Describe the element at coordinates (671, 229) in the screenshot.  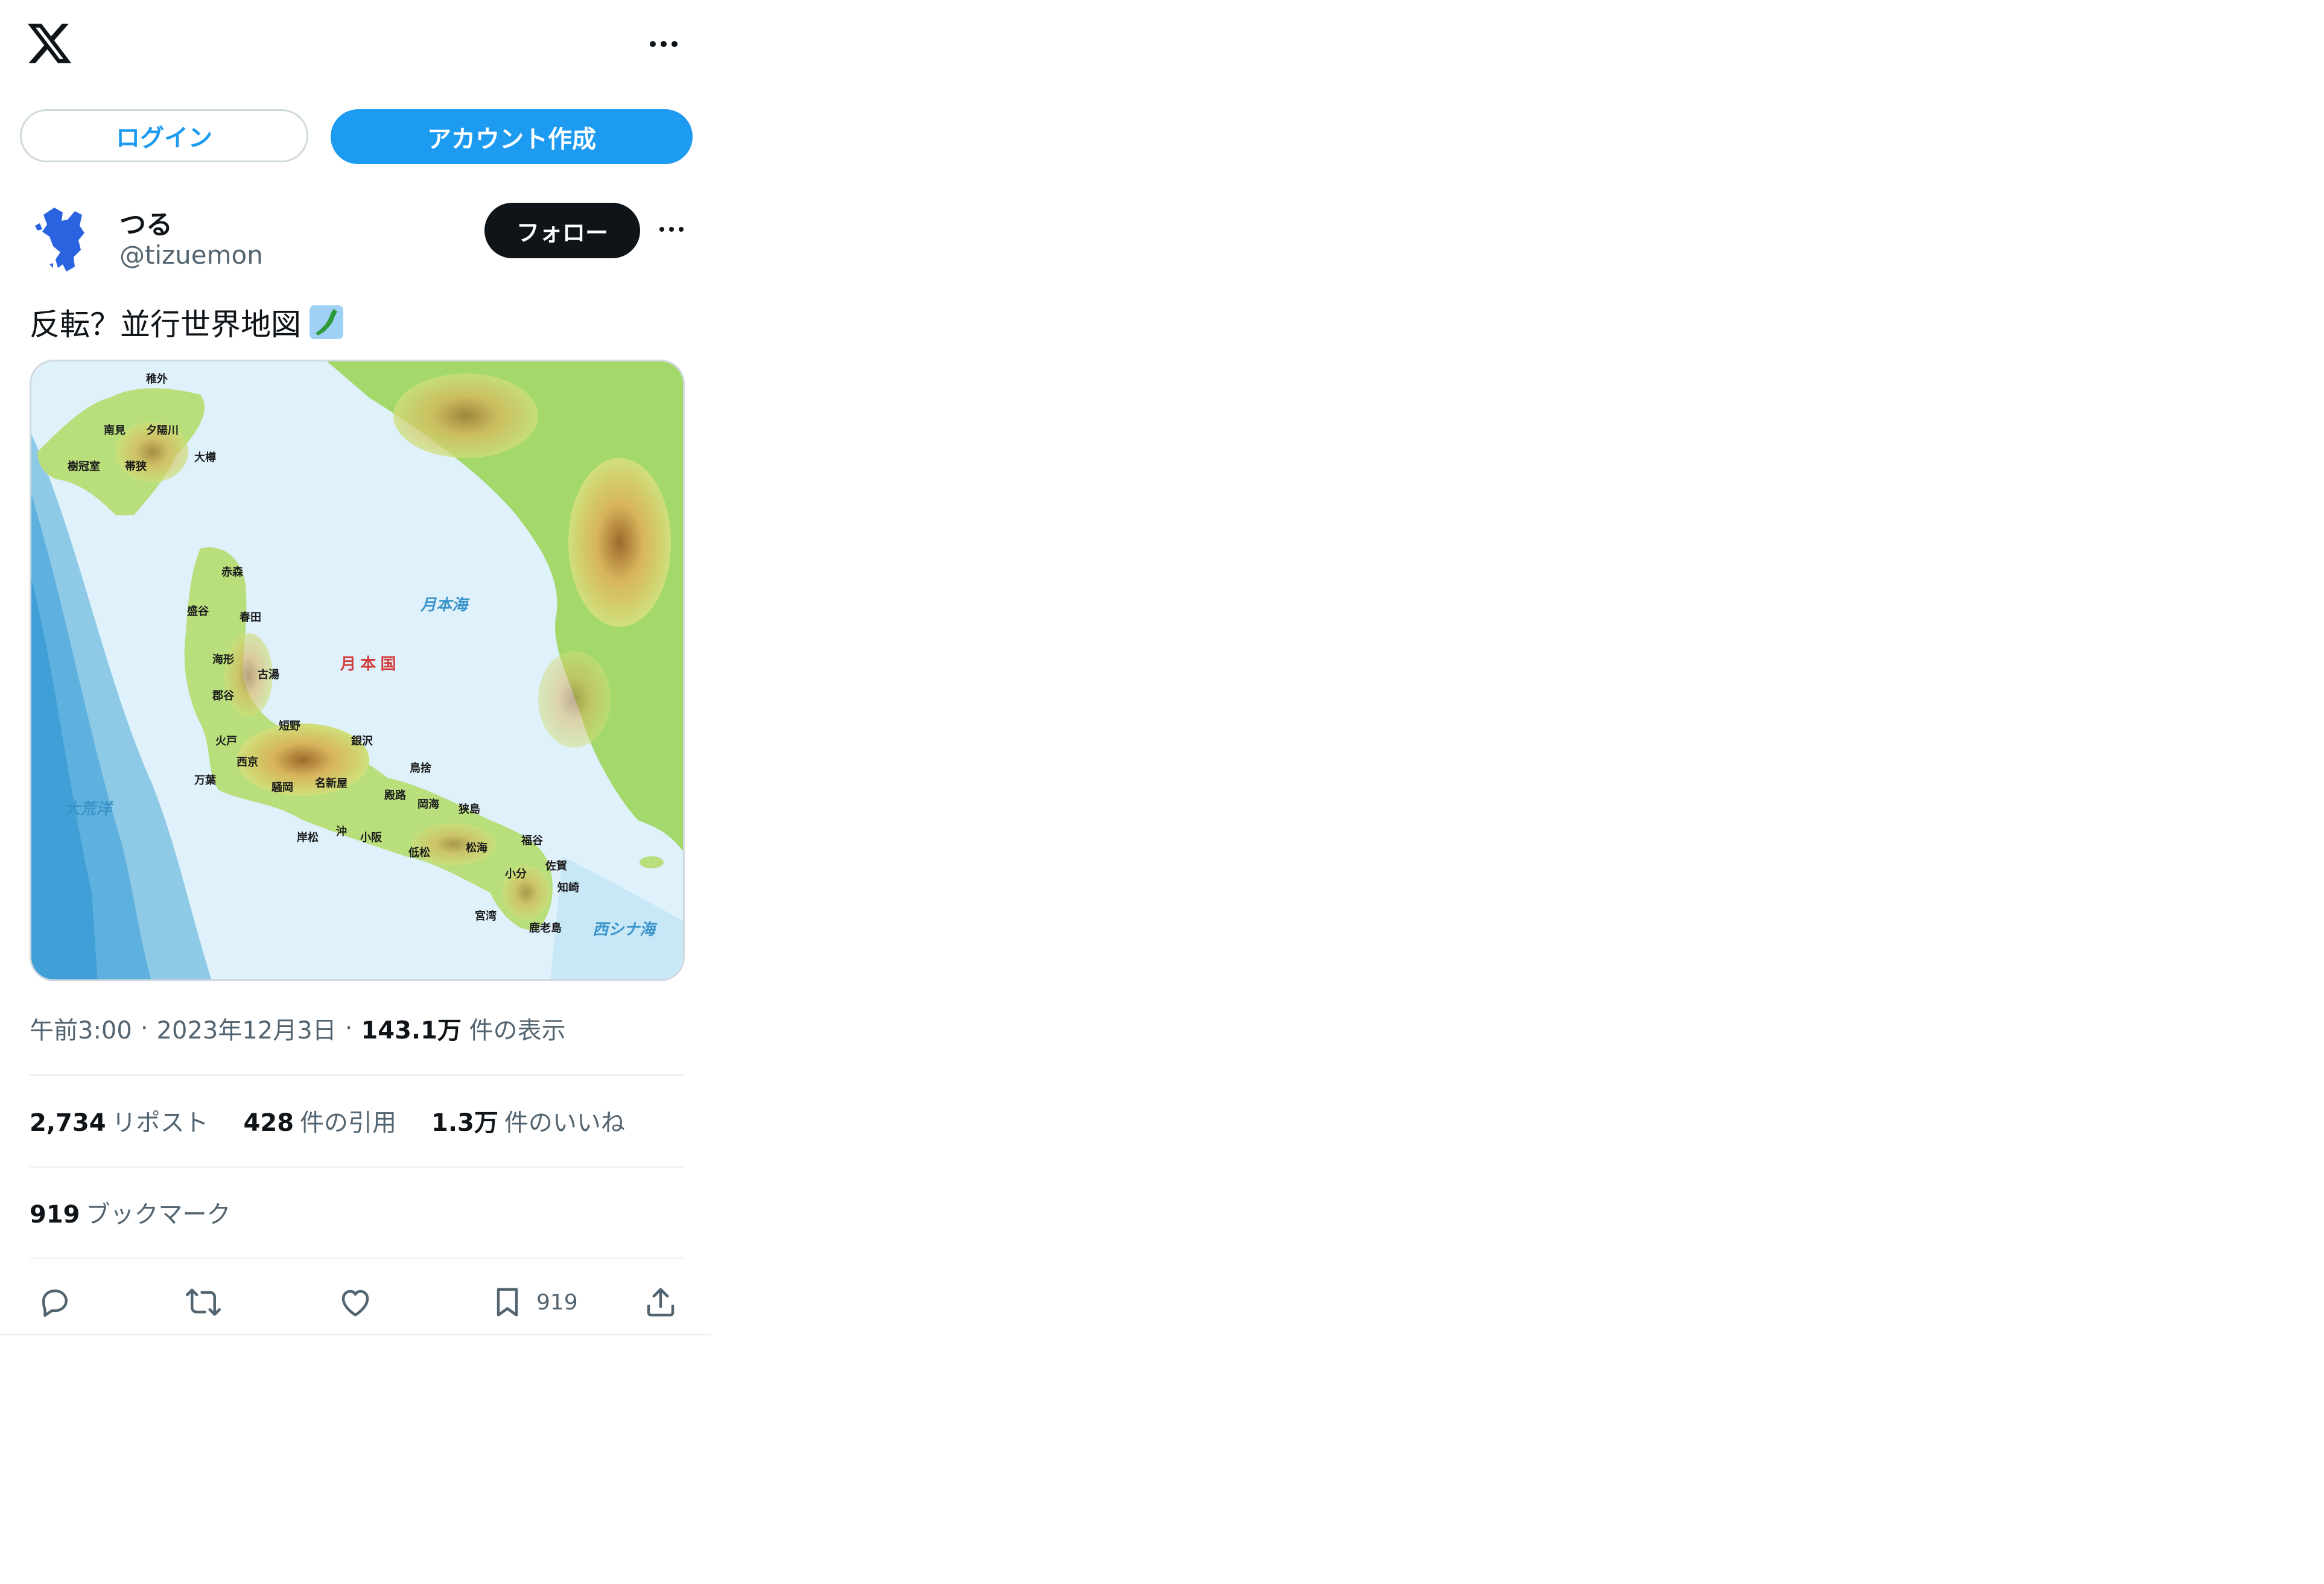
I see `post-more-icon` at that location.